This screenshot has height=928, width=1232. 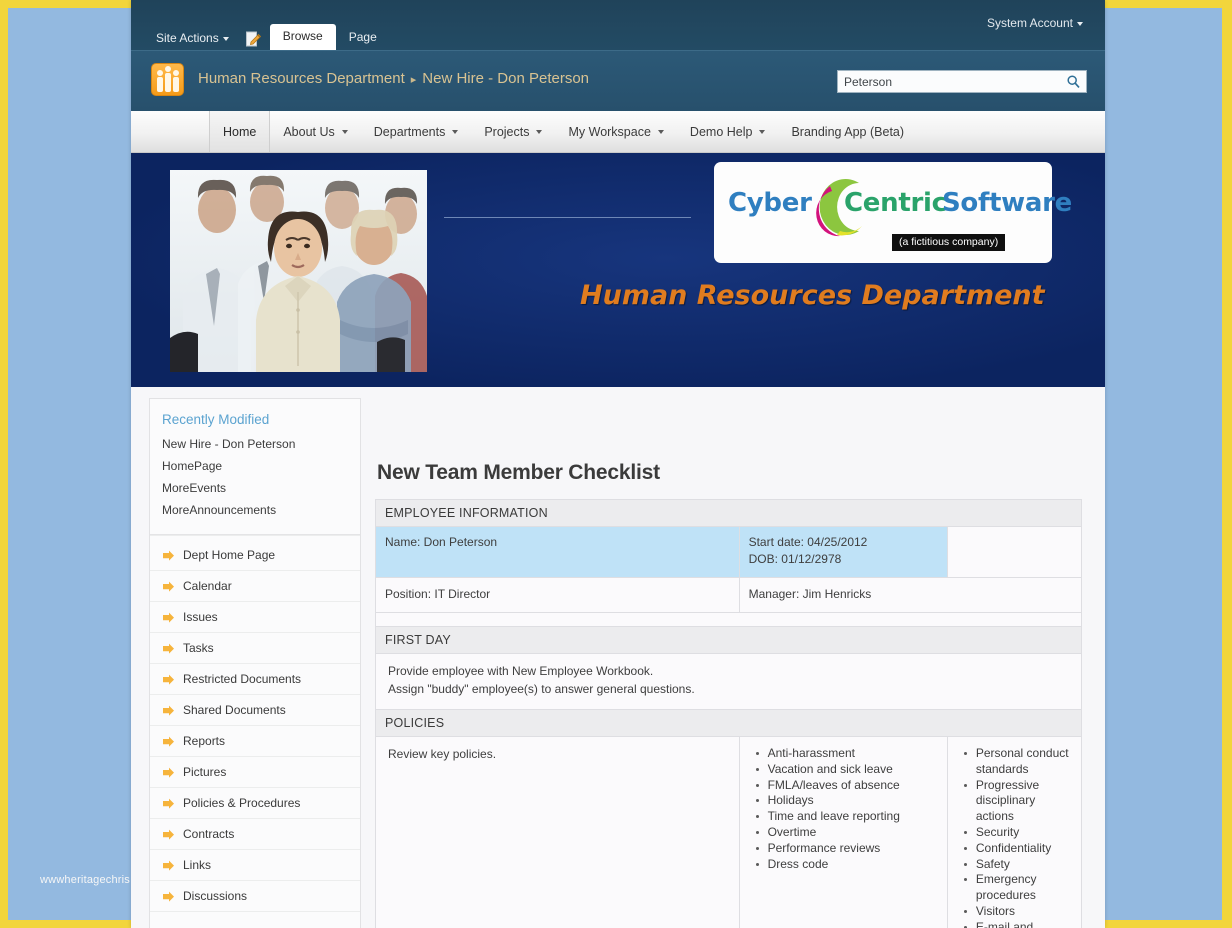 I want to click on list-item: Security, so click(x=1017, y=833).